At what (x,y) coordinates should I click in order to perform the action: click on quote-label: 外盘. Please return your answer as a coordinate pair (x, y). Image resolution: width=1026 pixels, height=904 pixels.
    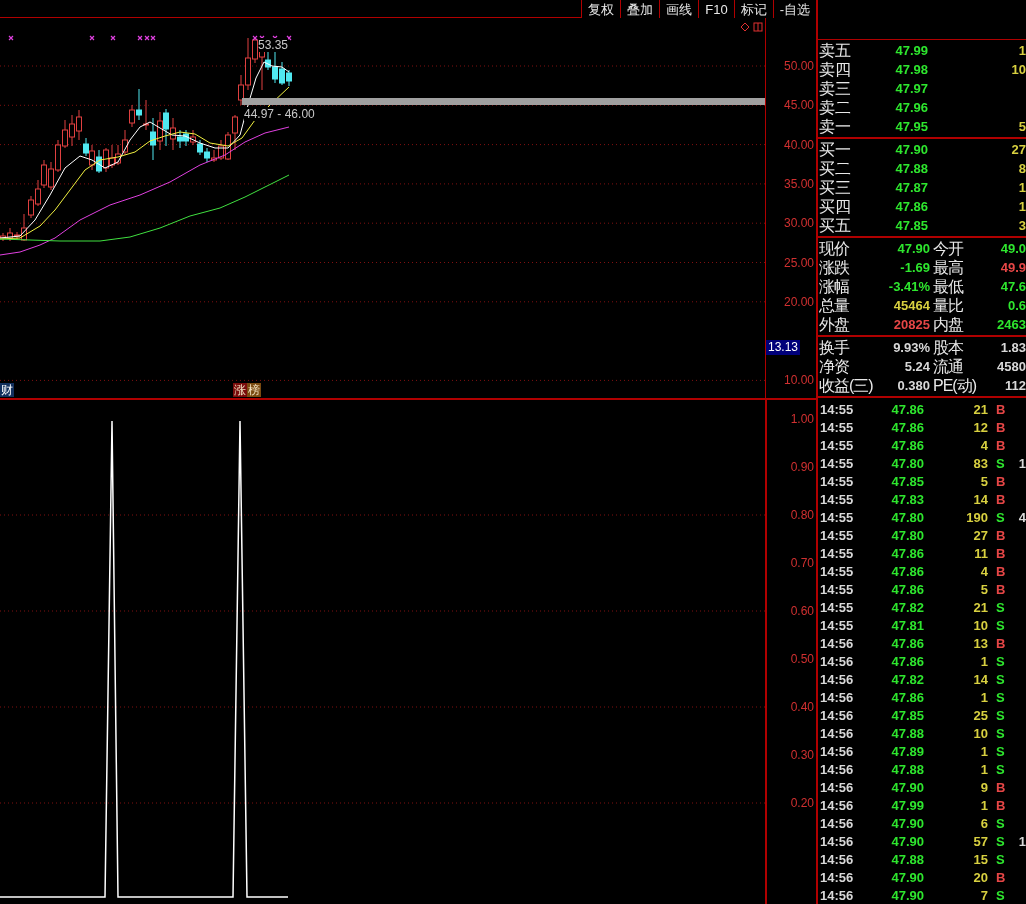
    Looking at the image, I should click on (834, 325).